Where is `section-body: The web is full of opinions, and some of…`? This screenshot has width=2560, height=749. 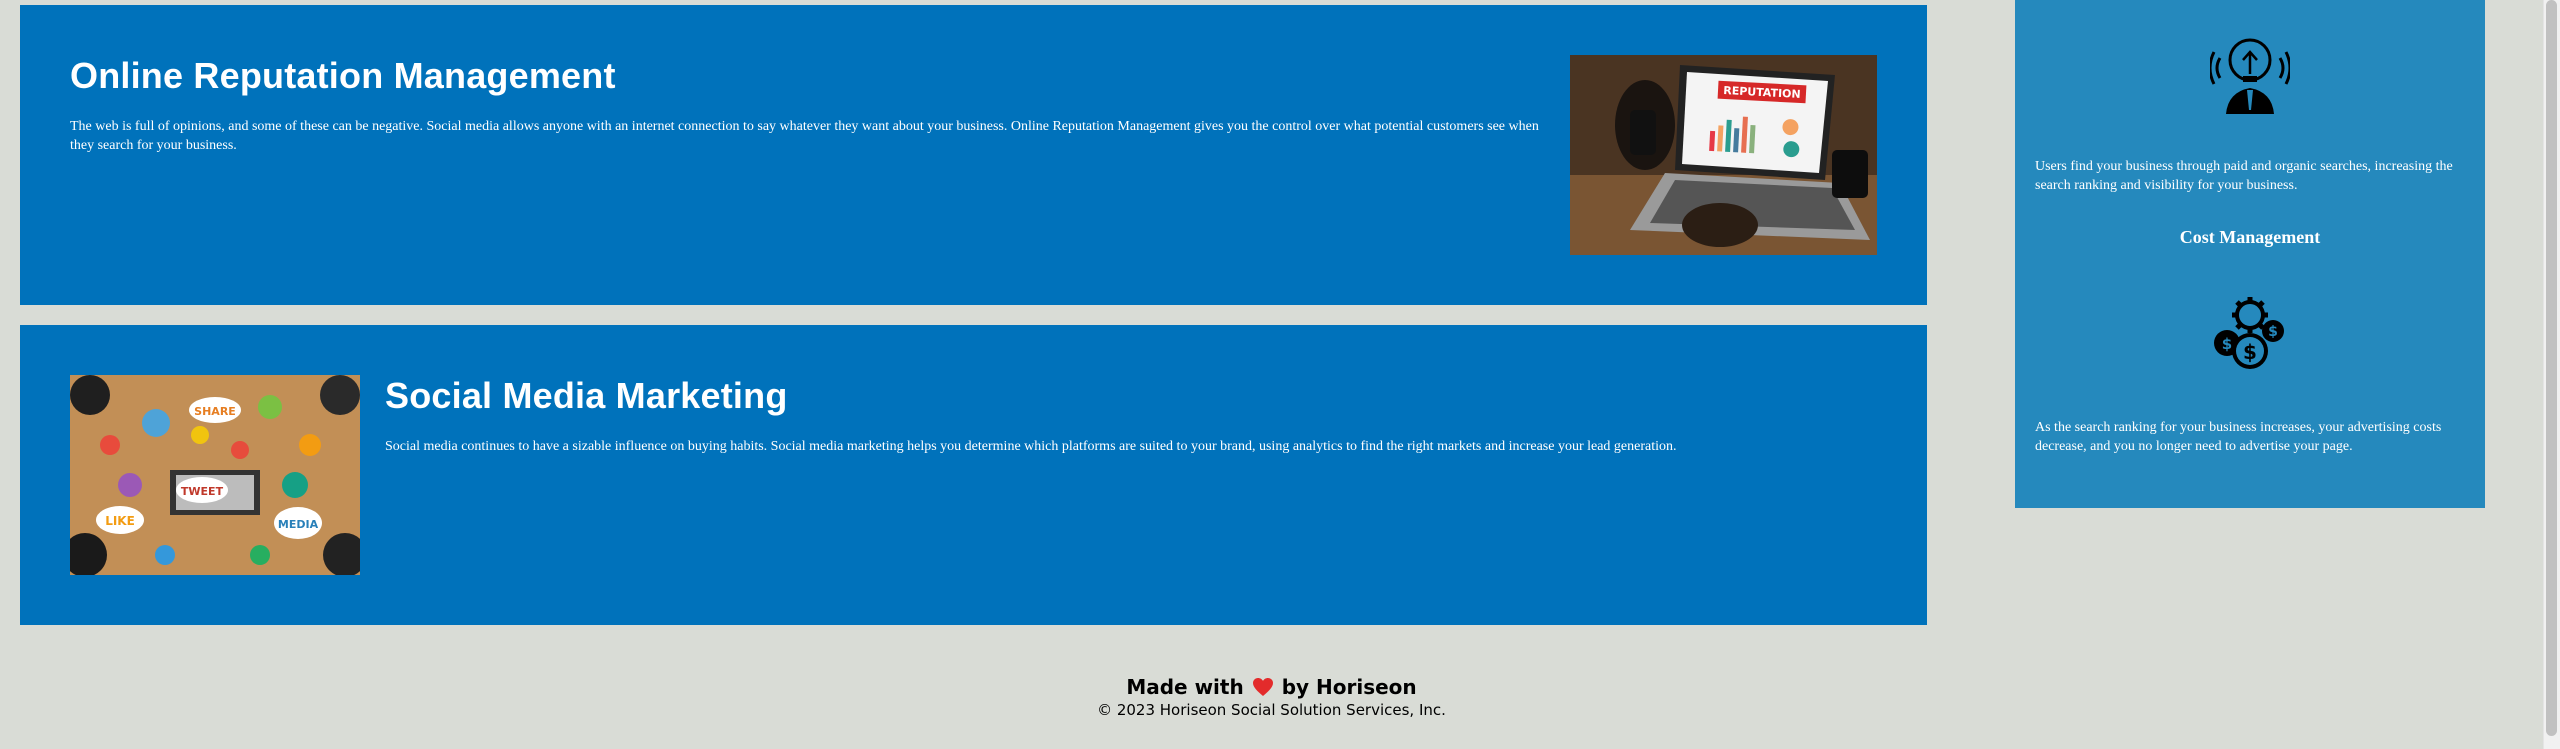
section-body: The web is full of opinions, and some of… is located at coordinates (804, 136).